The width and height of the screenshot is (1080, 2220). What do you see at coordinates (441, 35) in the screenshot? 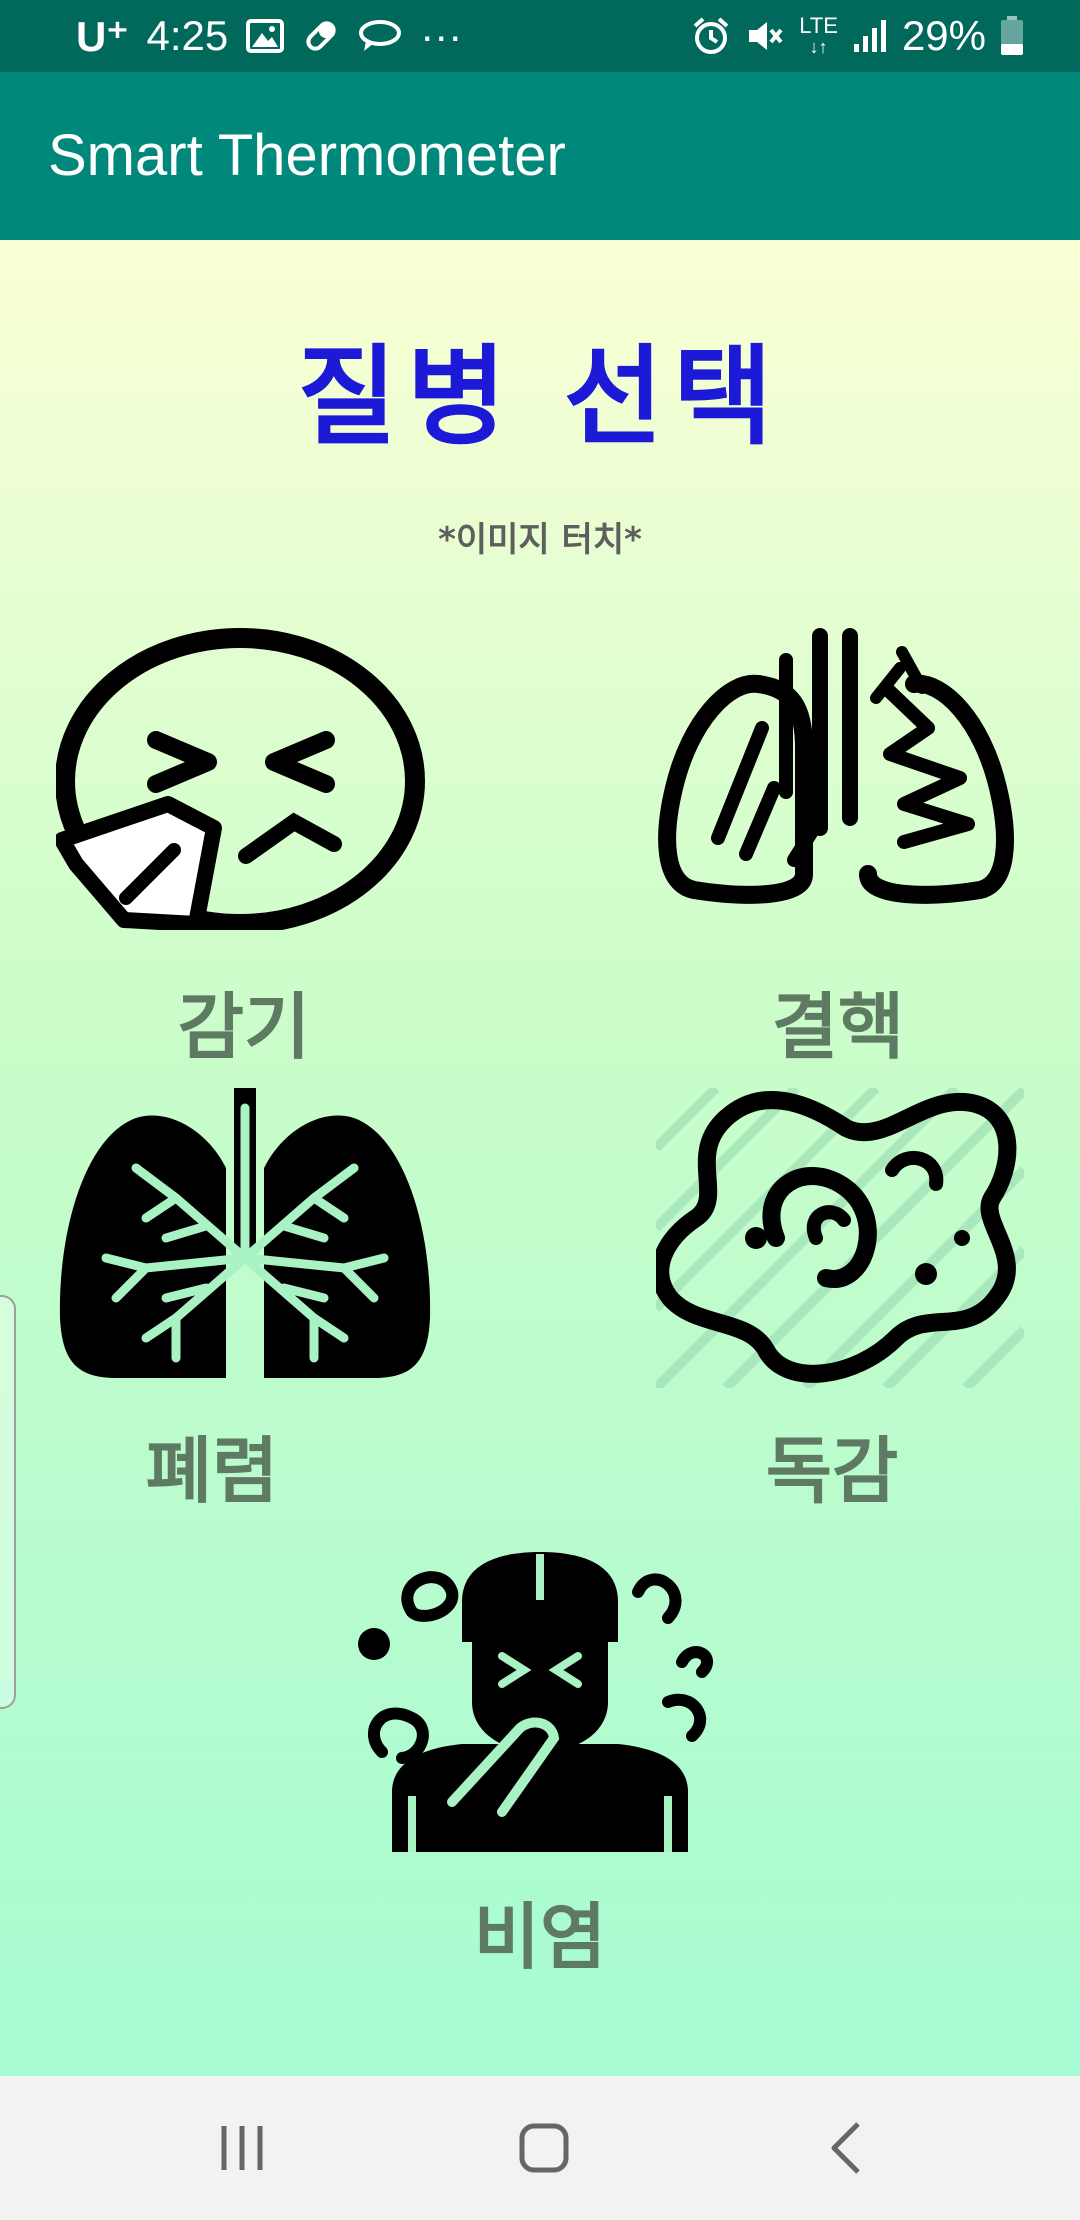
I see `more-notifications: ···` at bounding box center [441, 35].